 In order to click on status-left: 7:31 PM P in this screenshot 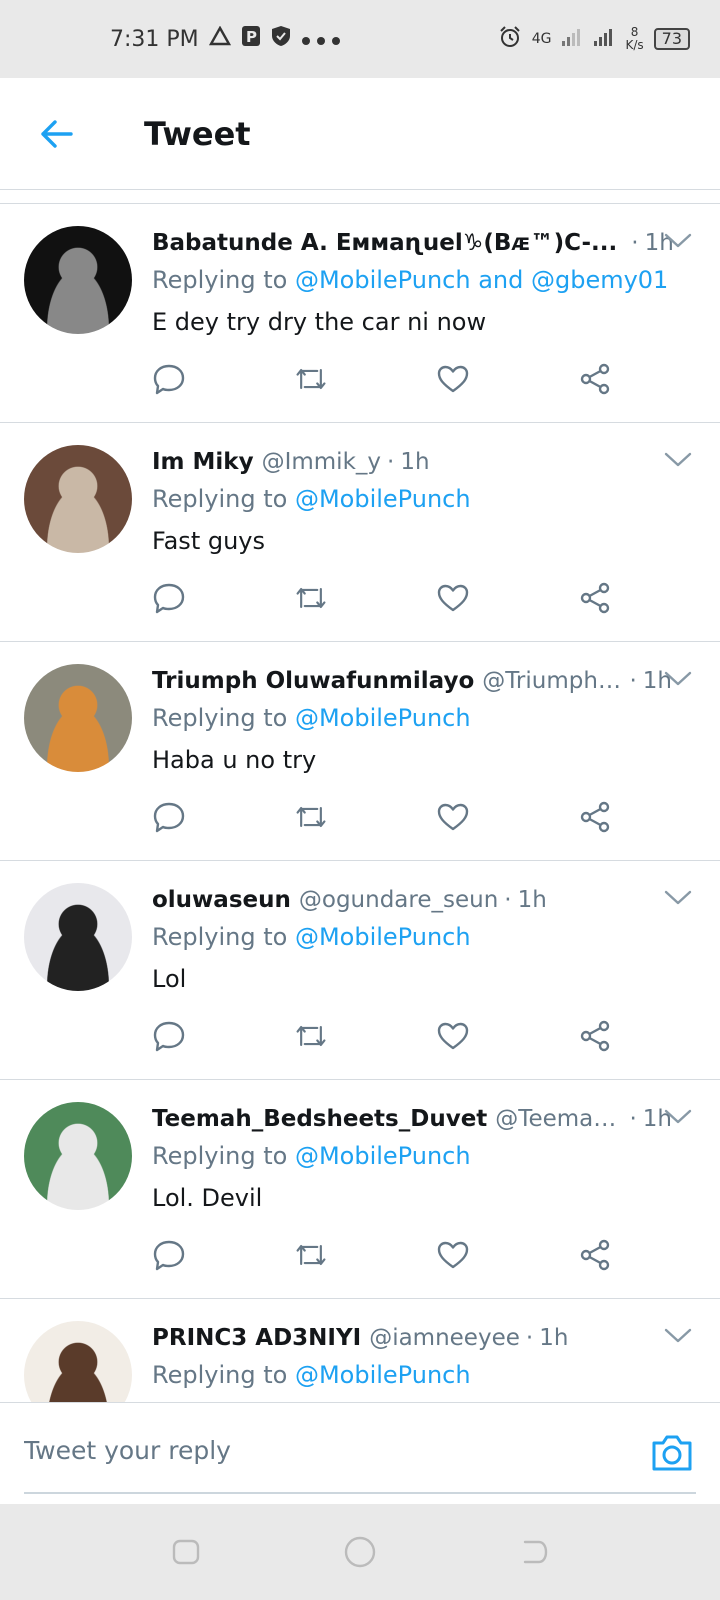, I will do `click(225, 39)`.